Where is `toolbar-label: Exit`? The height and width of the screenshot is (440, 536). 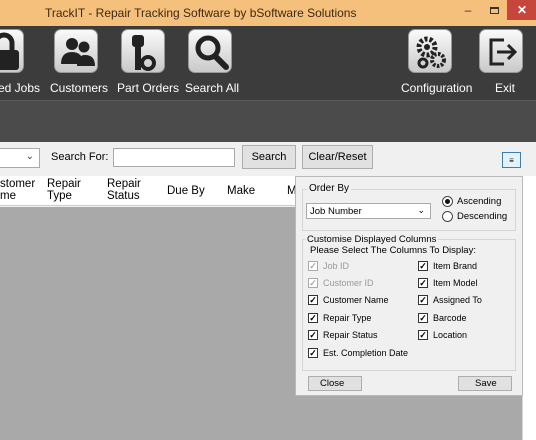 toolbar-label: Exit is located at coordinates (505, 88).